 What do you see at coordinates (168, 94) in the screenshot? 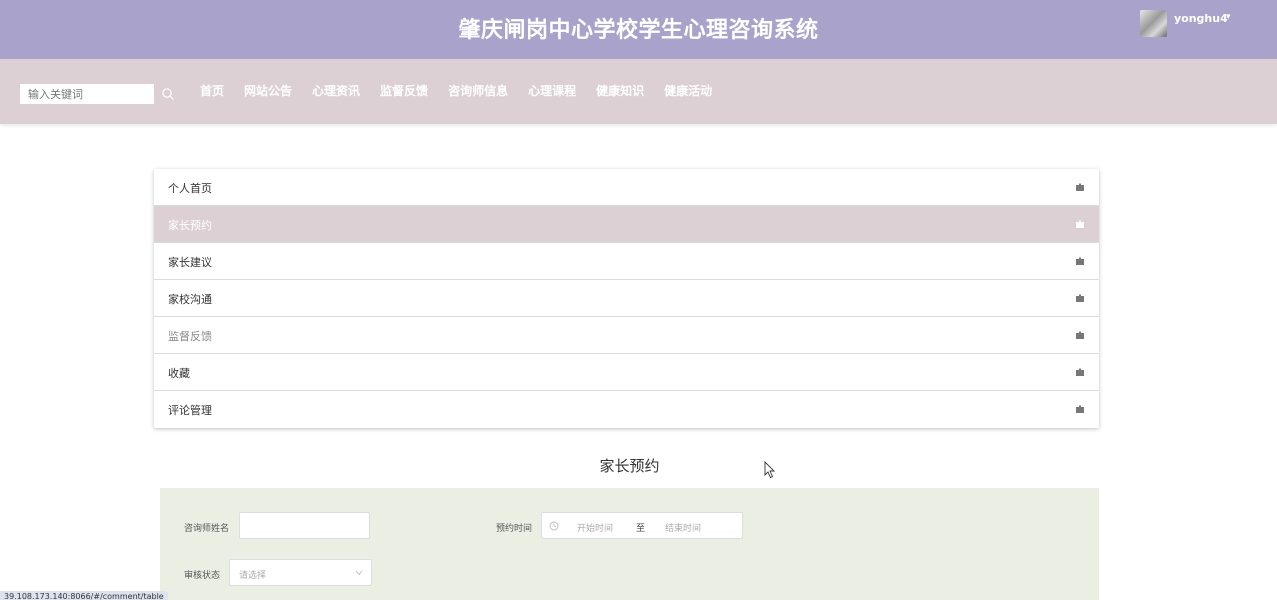
I see `search-icon` at bounding box center [168, 94].